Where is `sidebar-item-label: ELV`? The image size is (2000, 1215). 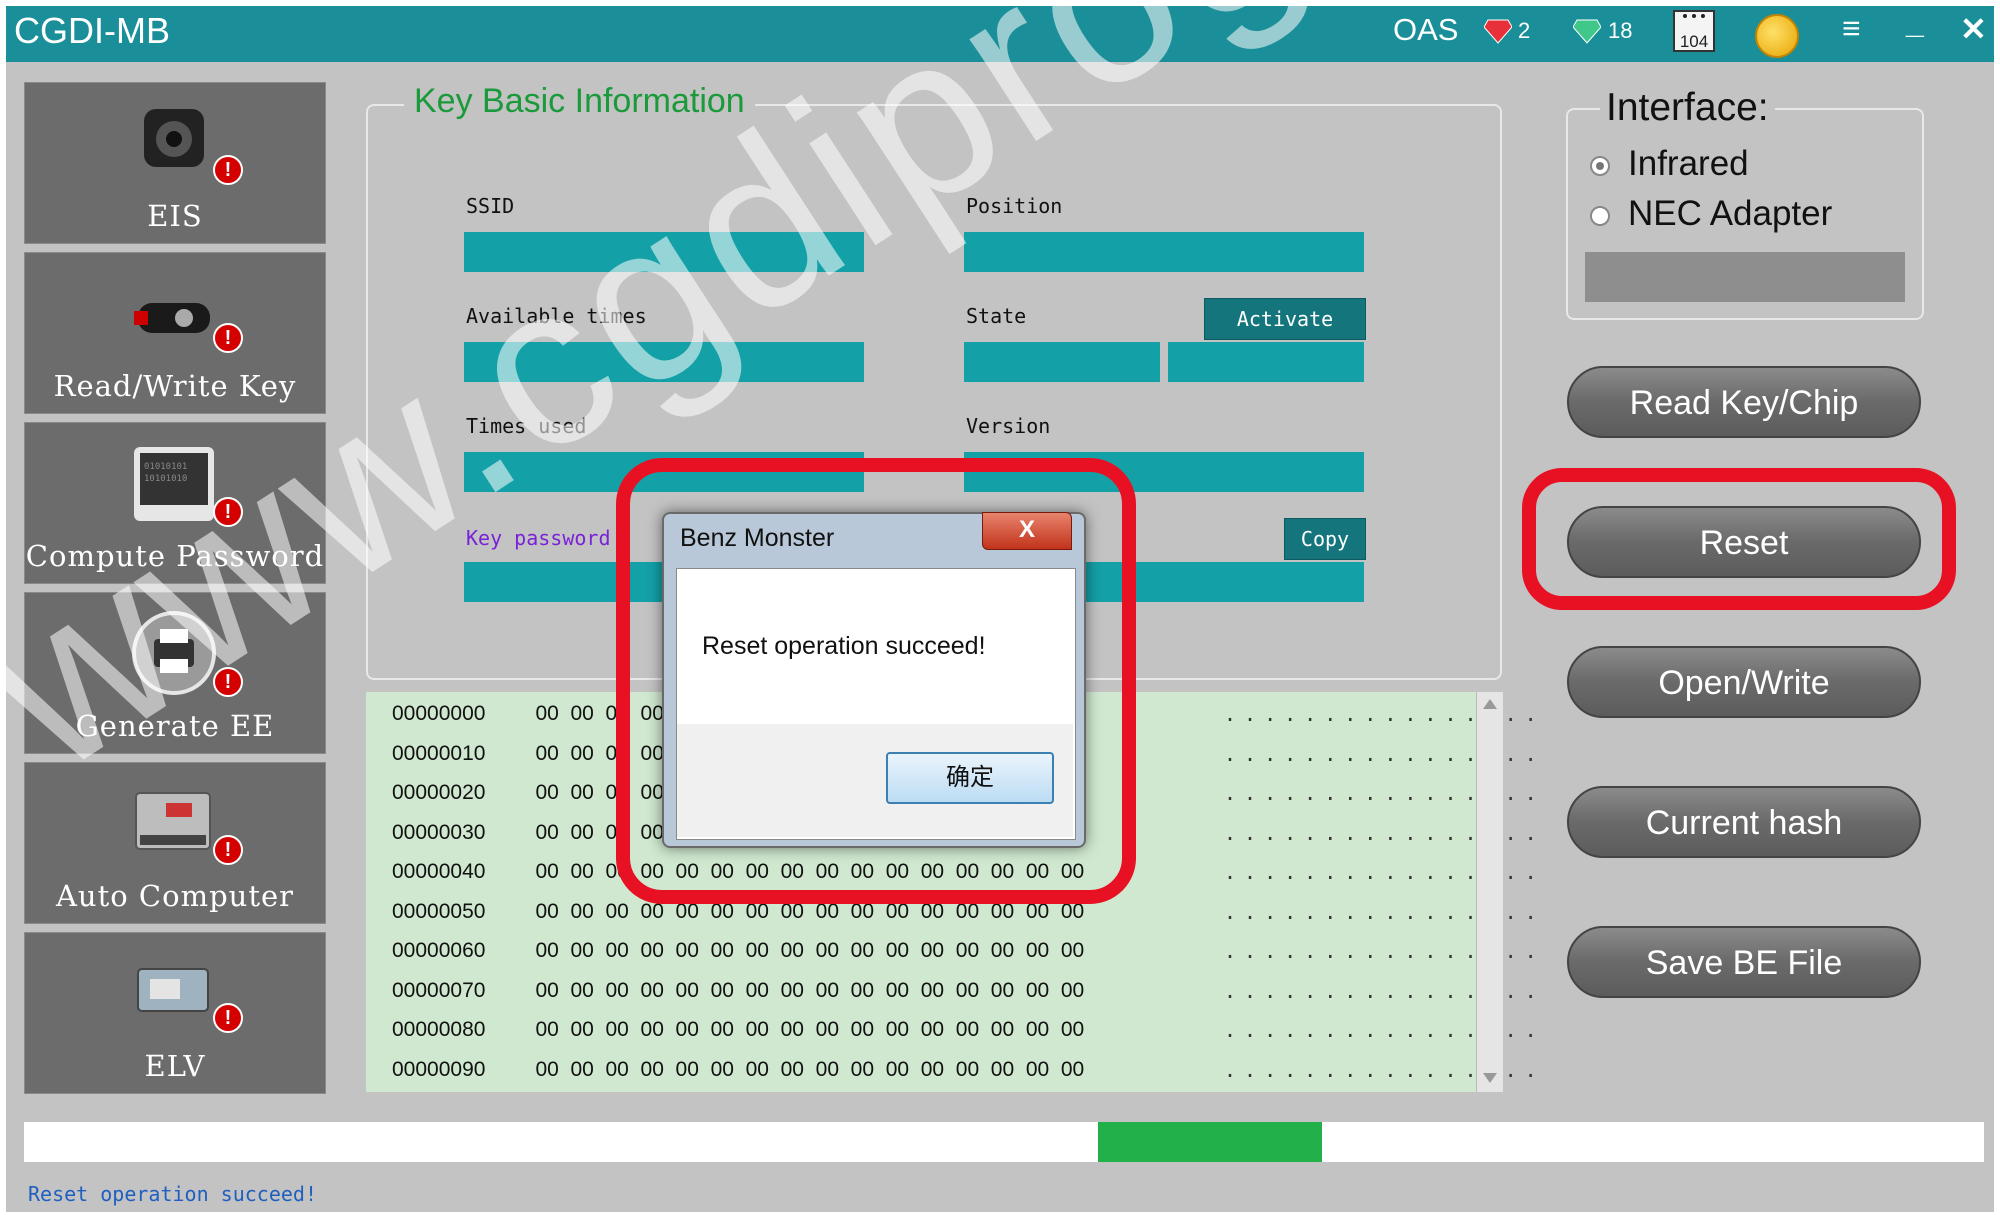
sidebar-item-label: ELV is located at coordinates (175, 1066).